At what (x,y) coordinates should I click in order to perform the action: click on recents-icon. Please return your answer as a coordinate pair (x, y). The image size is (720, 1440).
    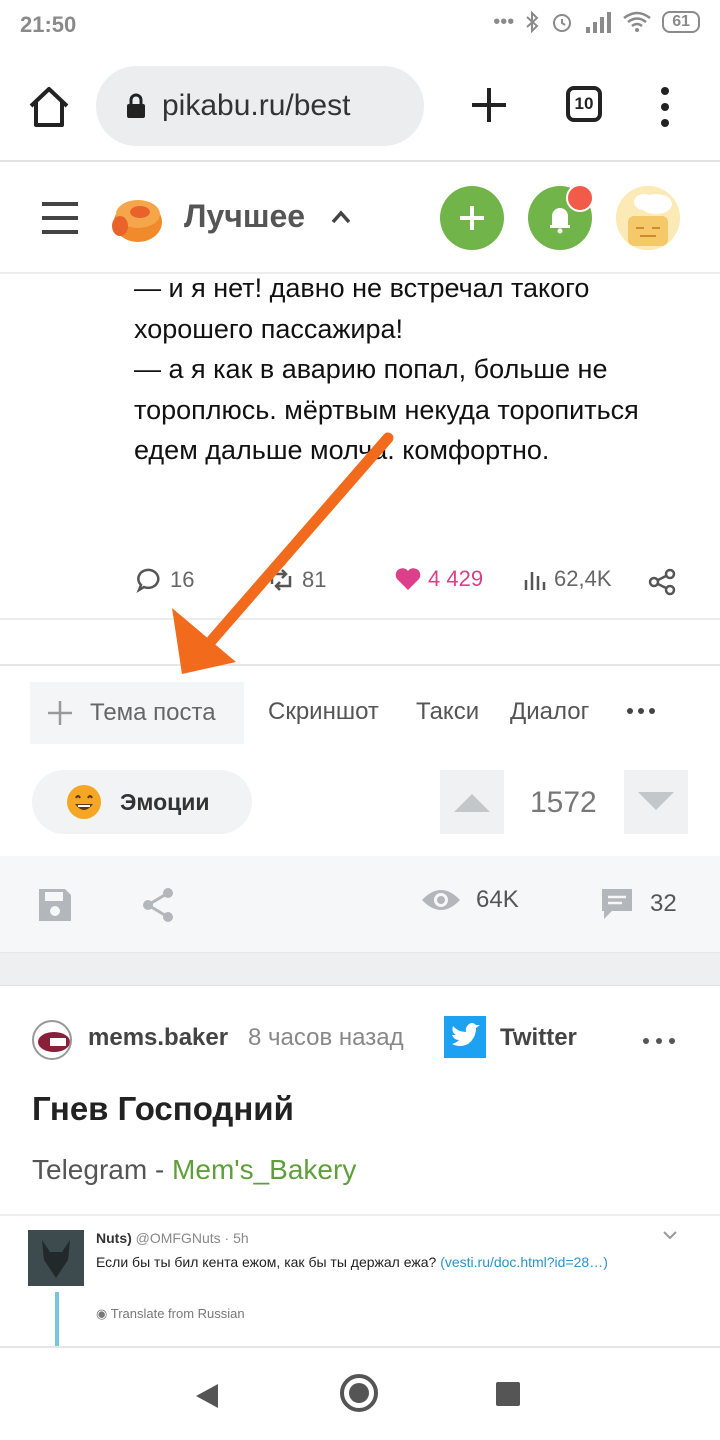
    Looking at the image, I should click on (508, 1394).